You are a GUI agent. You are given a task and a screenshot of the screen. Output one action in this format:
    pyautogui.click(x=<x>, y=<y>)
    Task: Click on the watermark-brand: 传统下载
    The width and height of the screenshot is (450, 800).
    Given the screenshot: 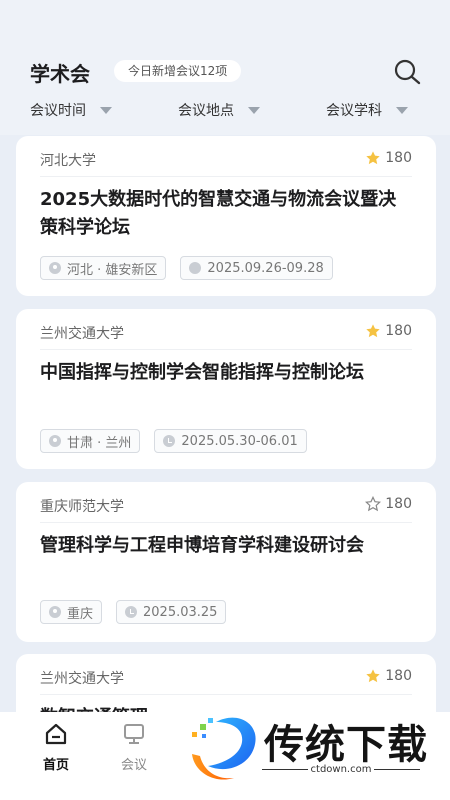 What is the action you would take?
    pyautogui.click(x=346, y=745)
    